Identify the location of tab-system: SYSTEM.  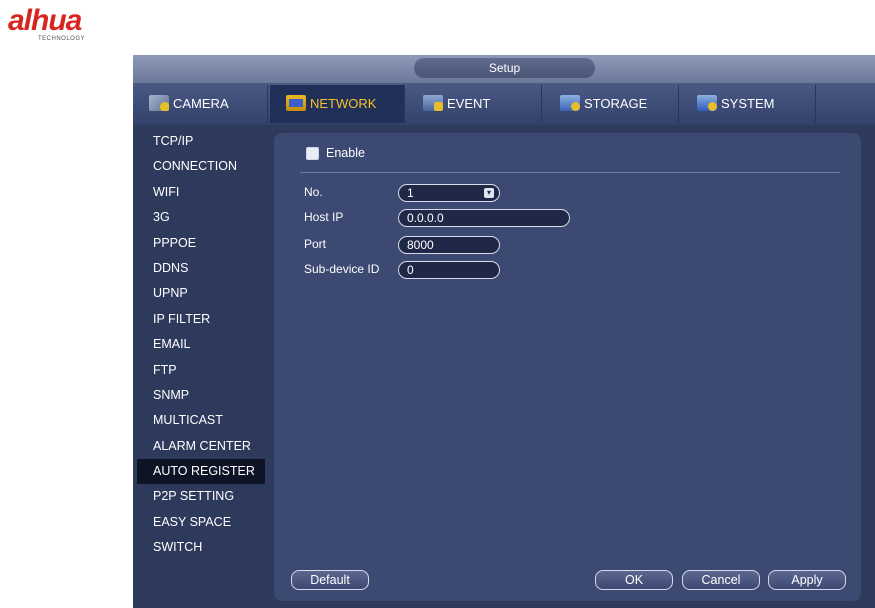
(748, 104).